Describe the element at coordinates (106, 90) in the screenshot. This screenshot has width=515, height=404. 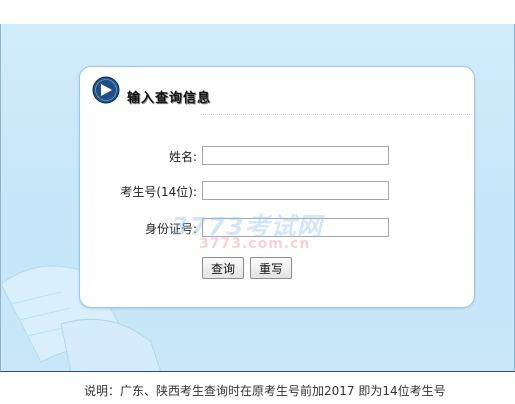
I see `circle-arrow-right-icon` at that location.